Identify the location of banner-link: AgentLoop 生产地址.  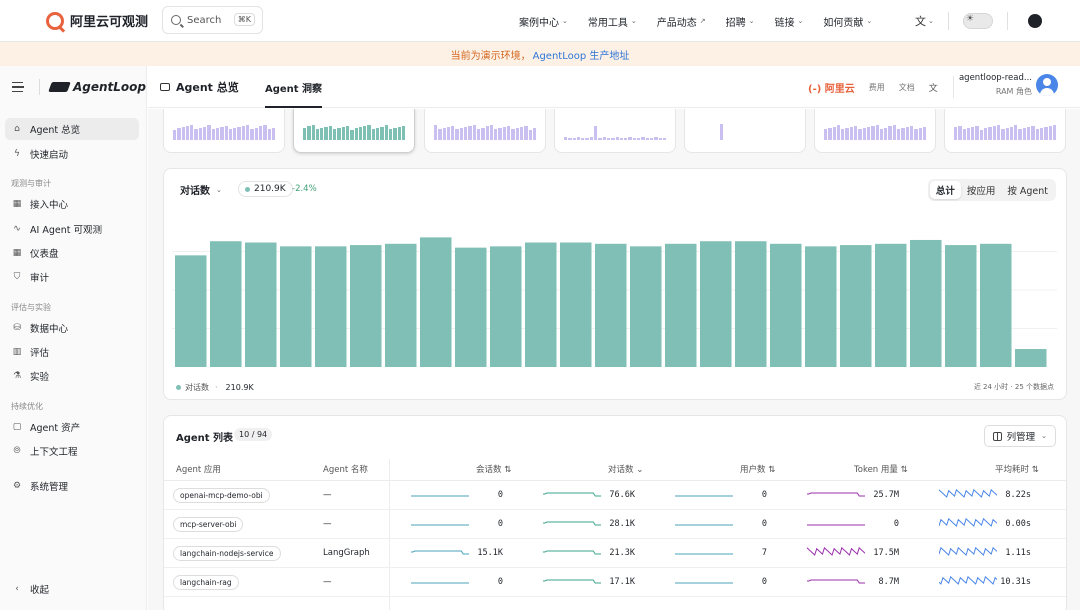
(581, 54).